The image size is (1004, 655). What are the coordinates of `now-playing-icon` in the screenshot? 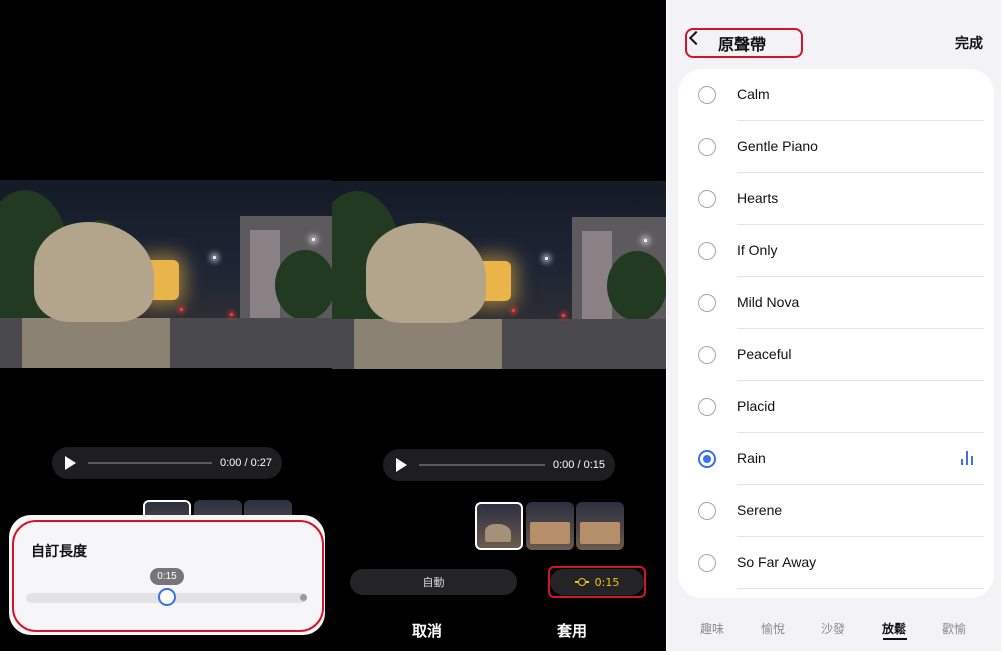 It's located at (967, 458).